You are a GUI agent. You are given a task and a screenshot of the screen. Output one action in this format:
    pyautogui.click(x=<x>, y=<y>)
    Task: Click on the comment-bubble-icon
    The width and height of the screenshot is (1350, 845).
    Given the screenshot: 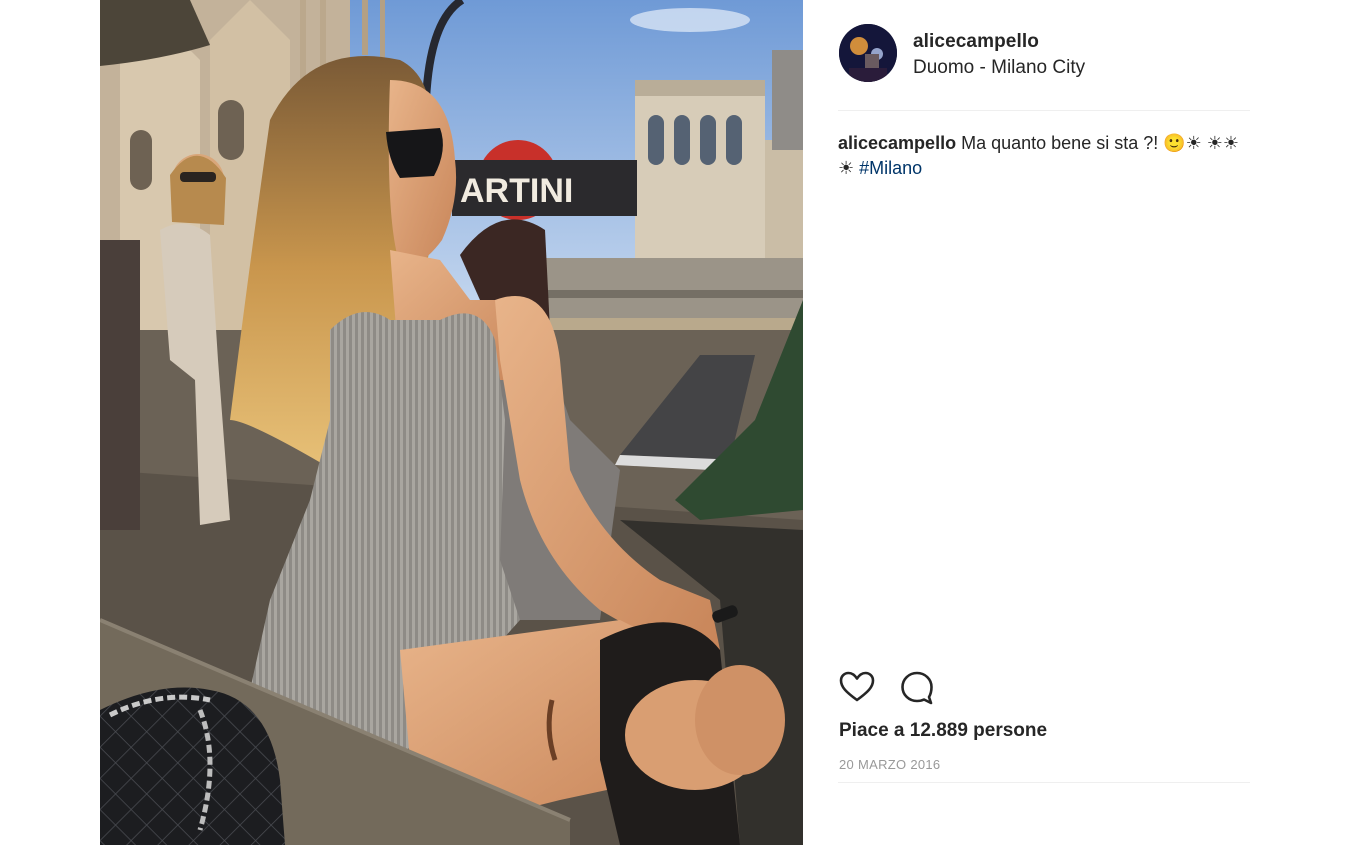 What is the action you would take?
    pyautogui.click(x=917, y=688)
    